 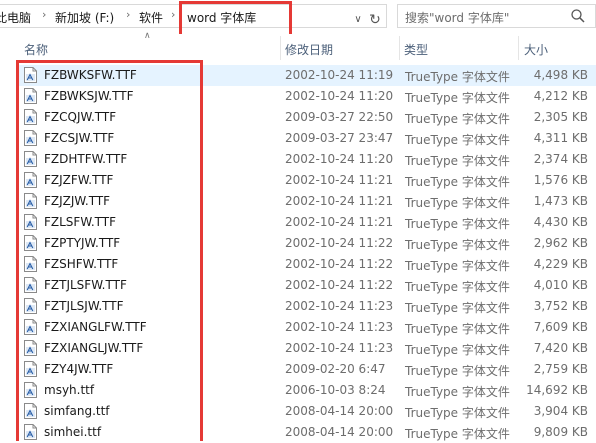 I want to click on breadcrumb-item-this-pc: 此电脑, so click(x=15, y=17).